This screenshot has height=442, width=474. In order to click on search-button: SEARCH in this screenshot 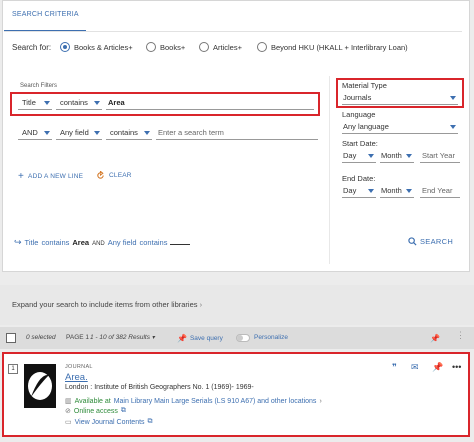, I will do `click(430, 241)`.